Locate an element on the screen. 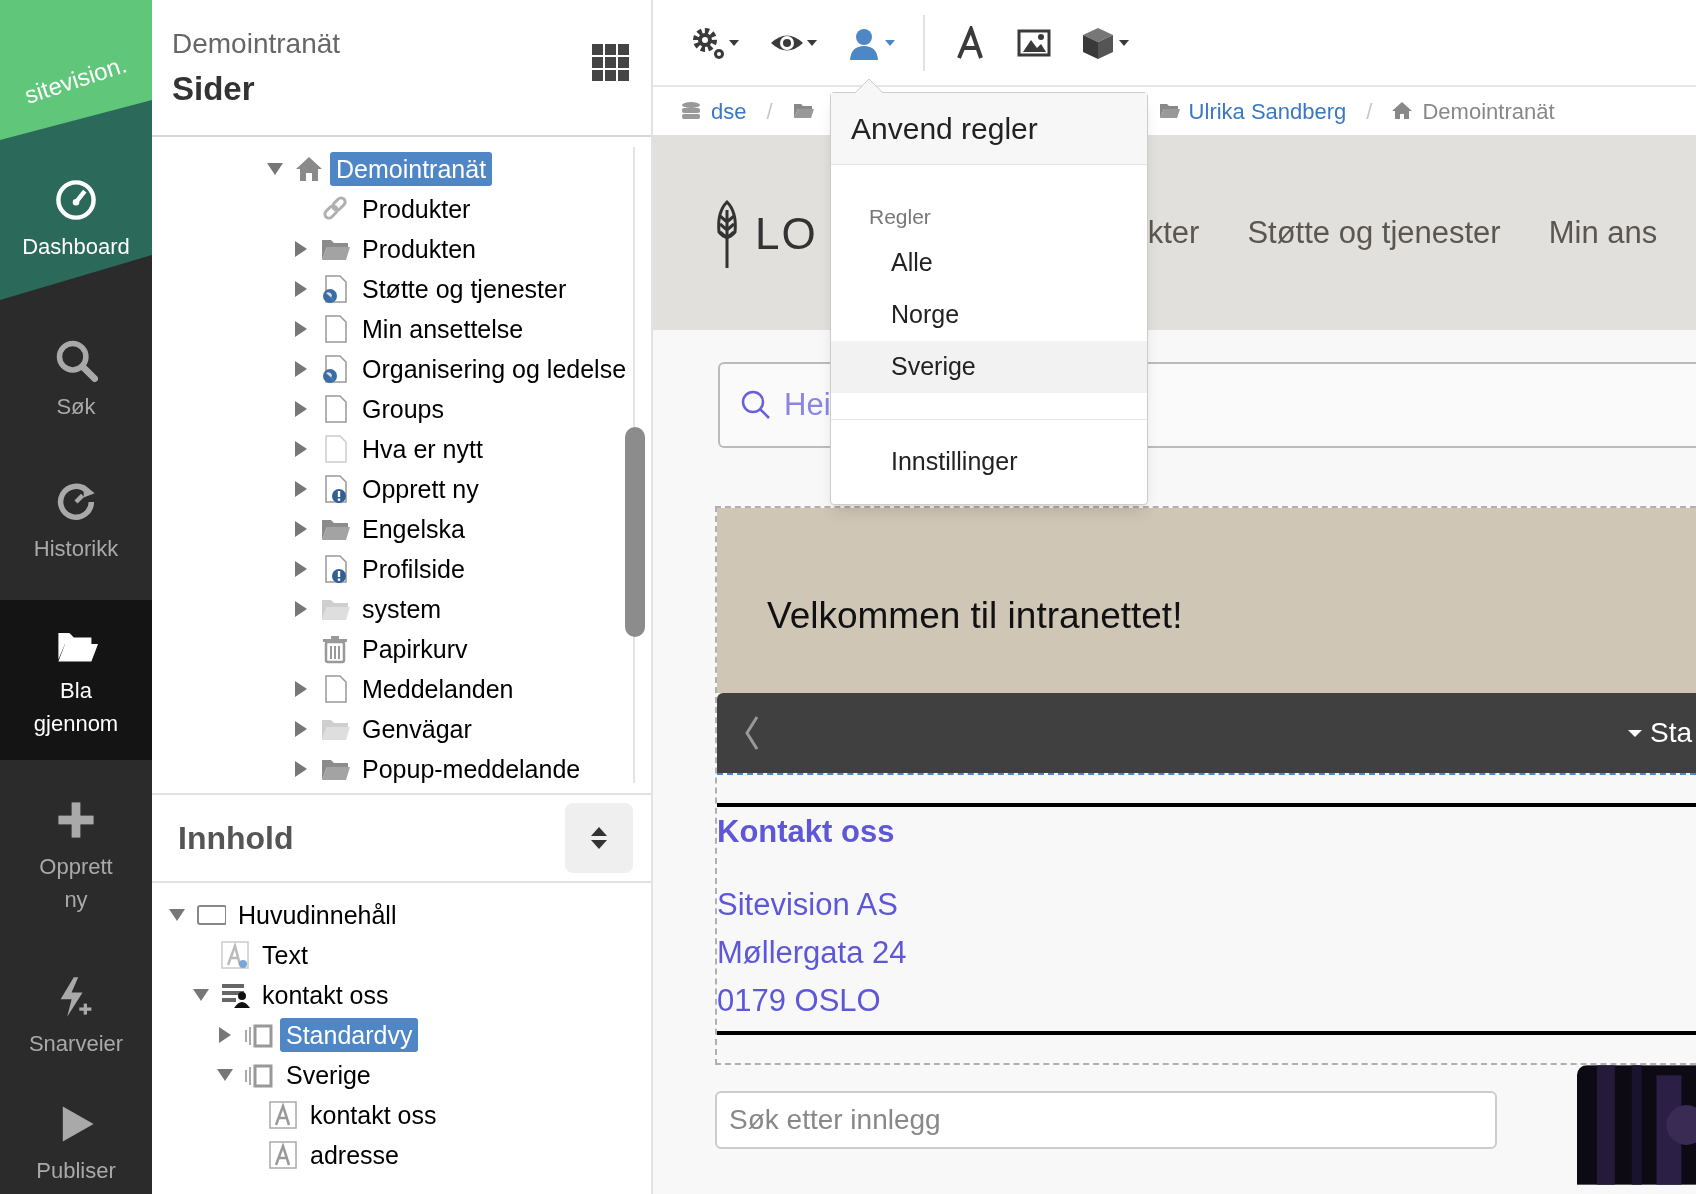 This screenshot has width=1696, height=1194. trash-icon is located at coordinates (335, 649).